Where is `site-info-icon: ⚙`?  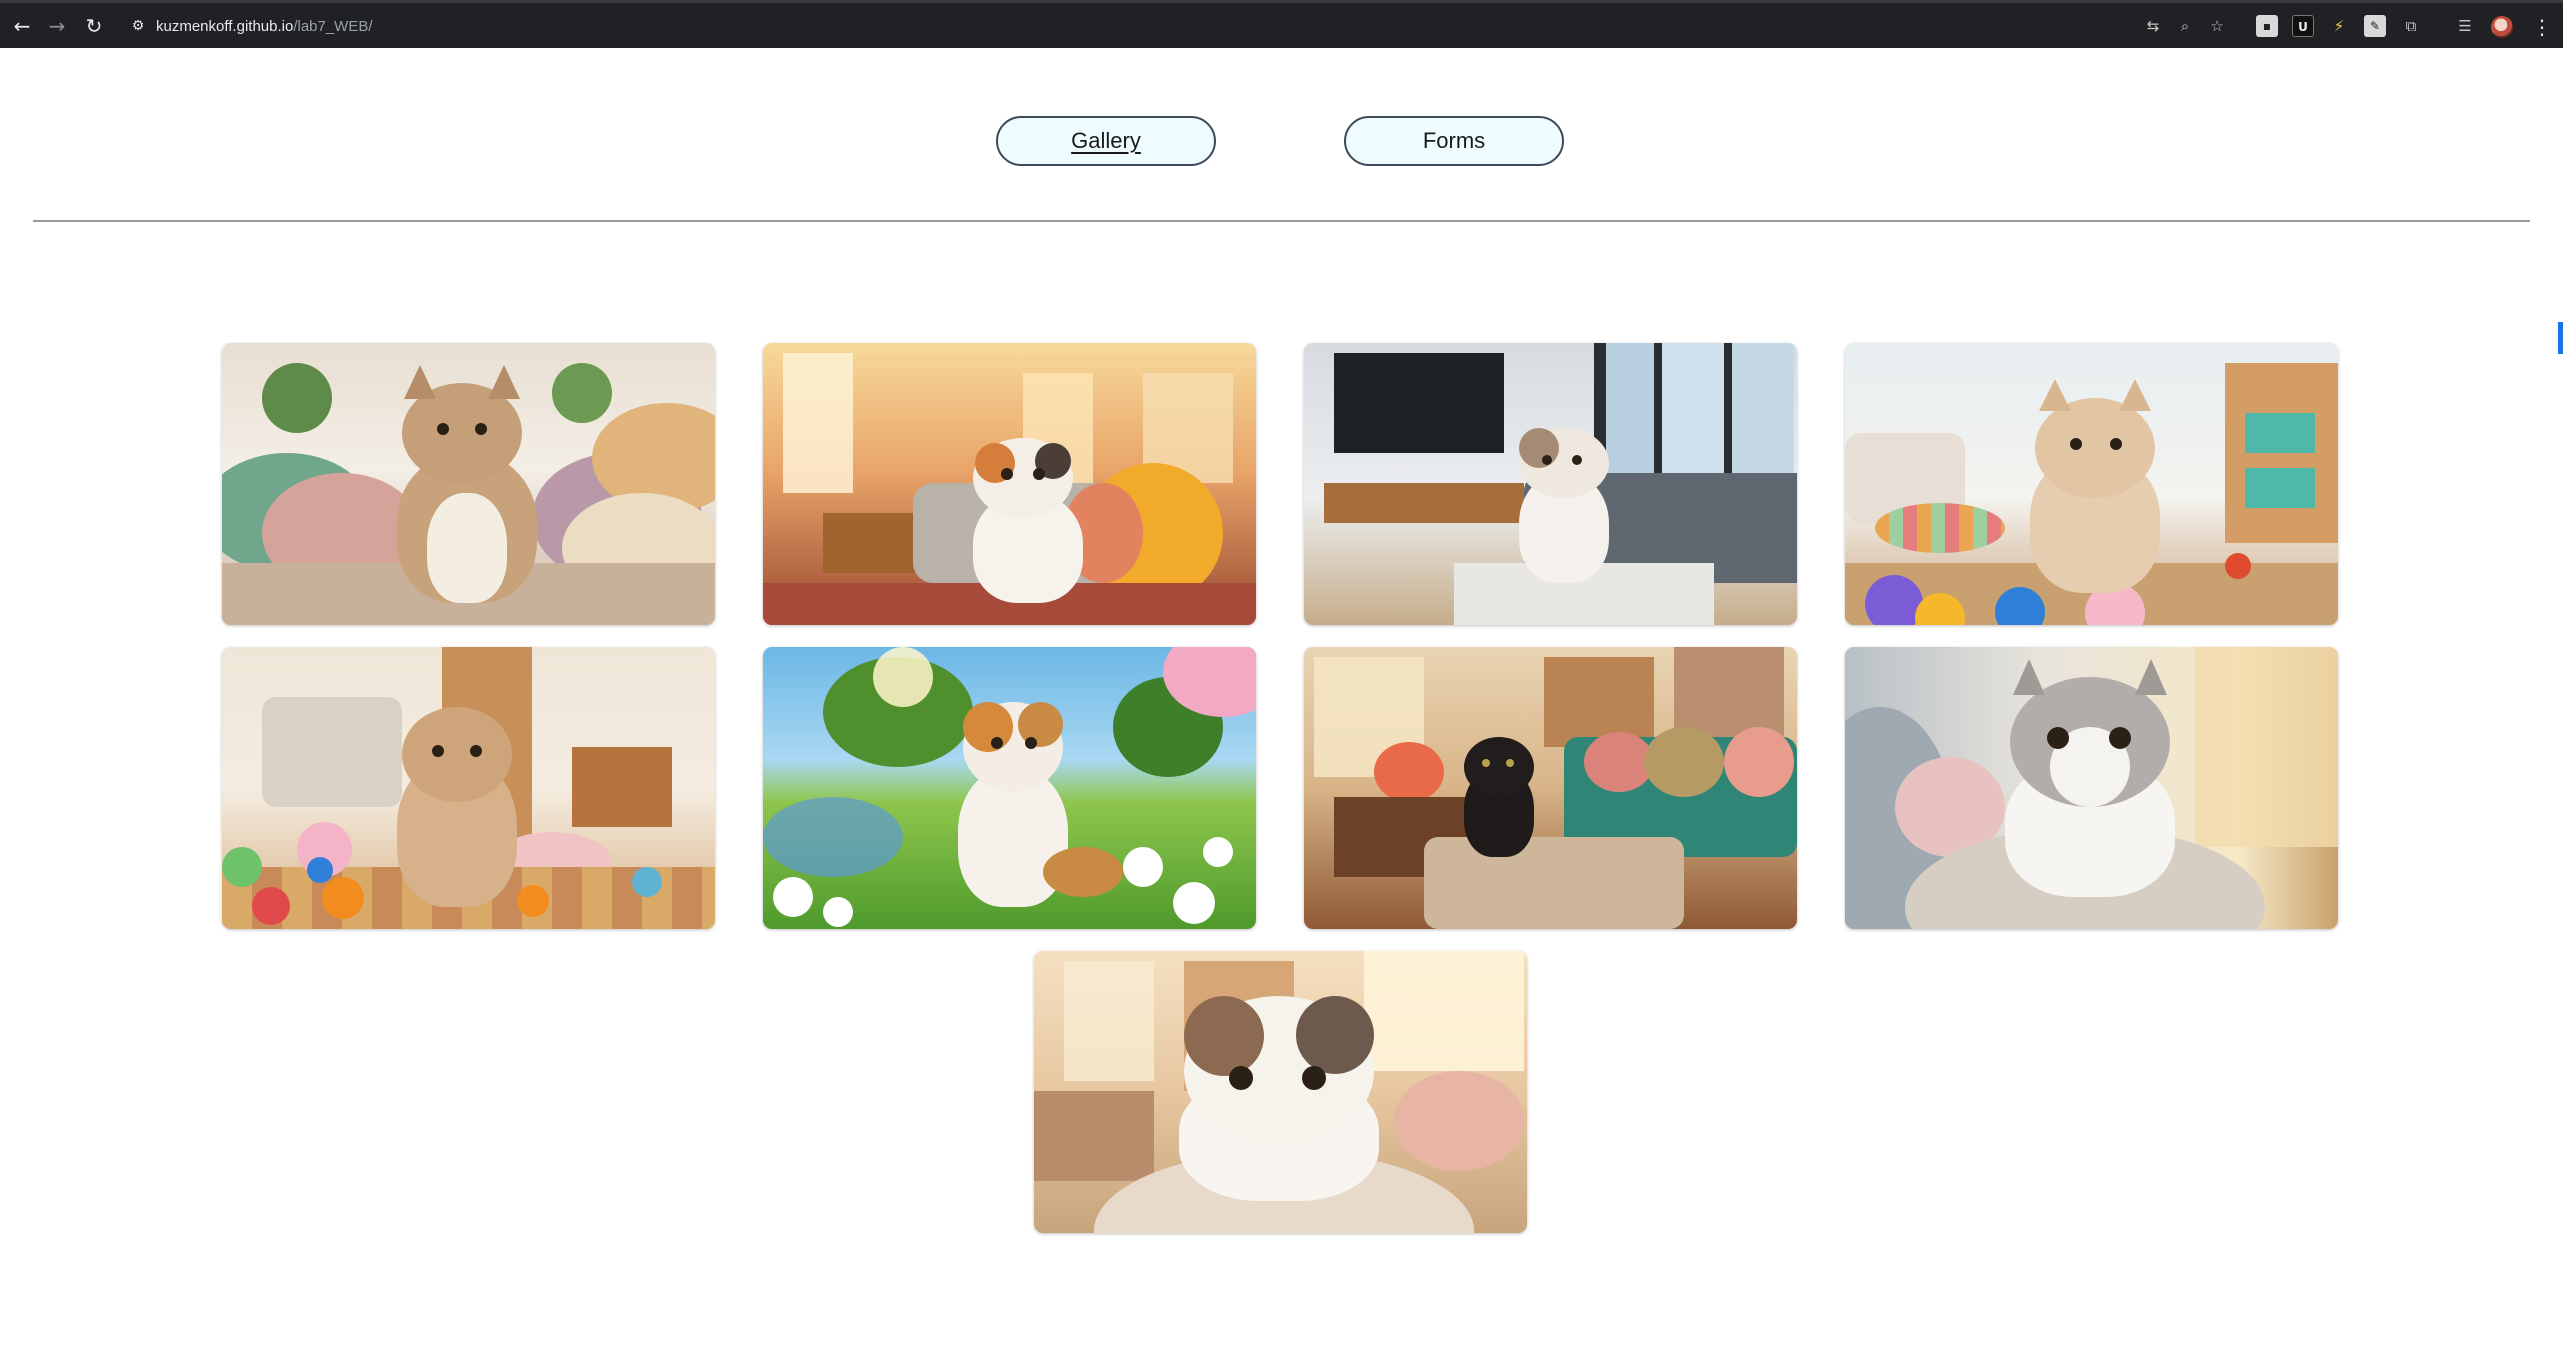
site-info-icon: ⚙ is located at coordinates (138, 26).